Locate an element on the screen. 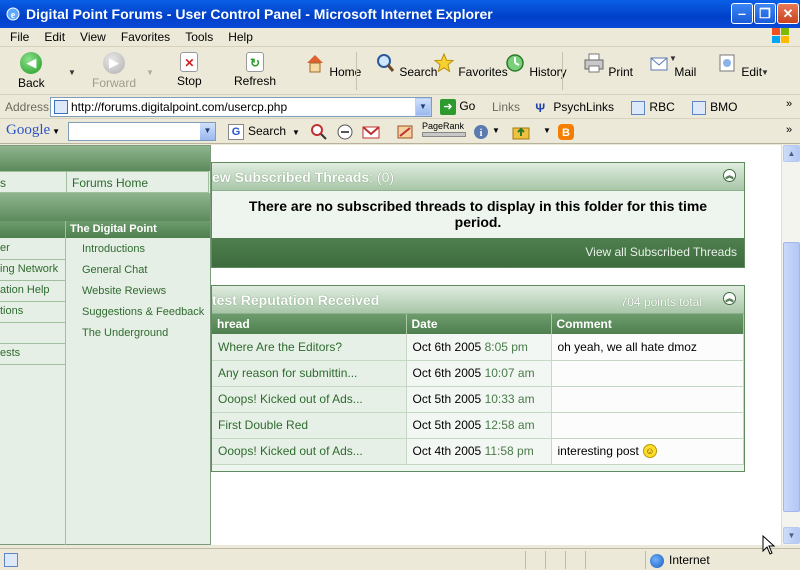 The height and width of the screenshot is (570, 800). column-date: Date is located at coordinates (479, 324).